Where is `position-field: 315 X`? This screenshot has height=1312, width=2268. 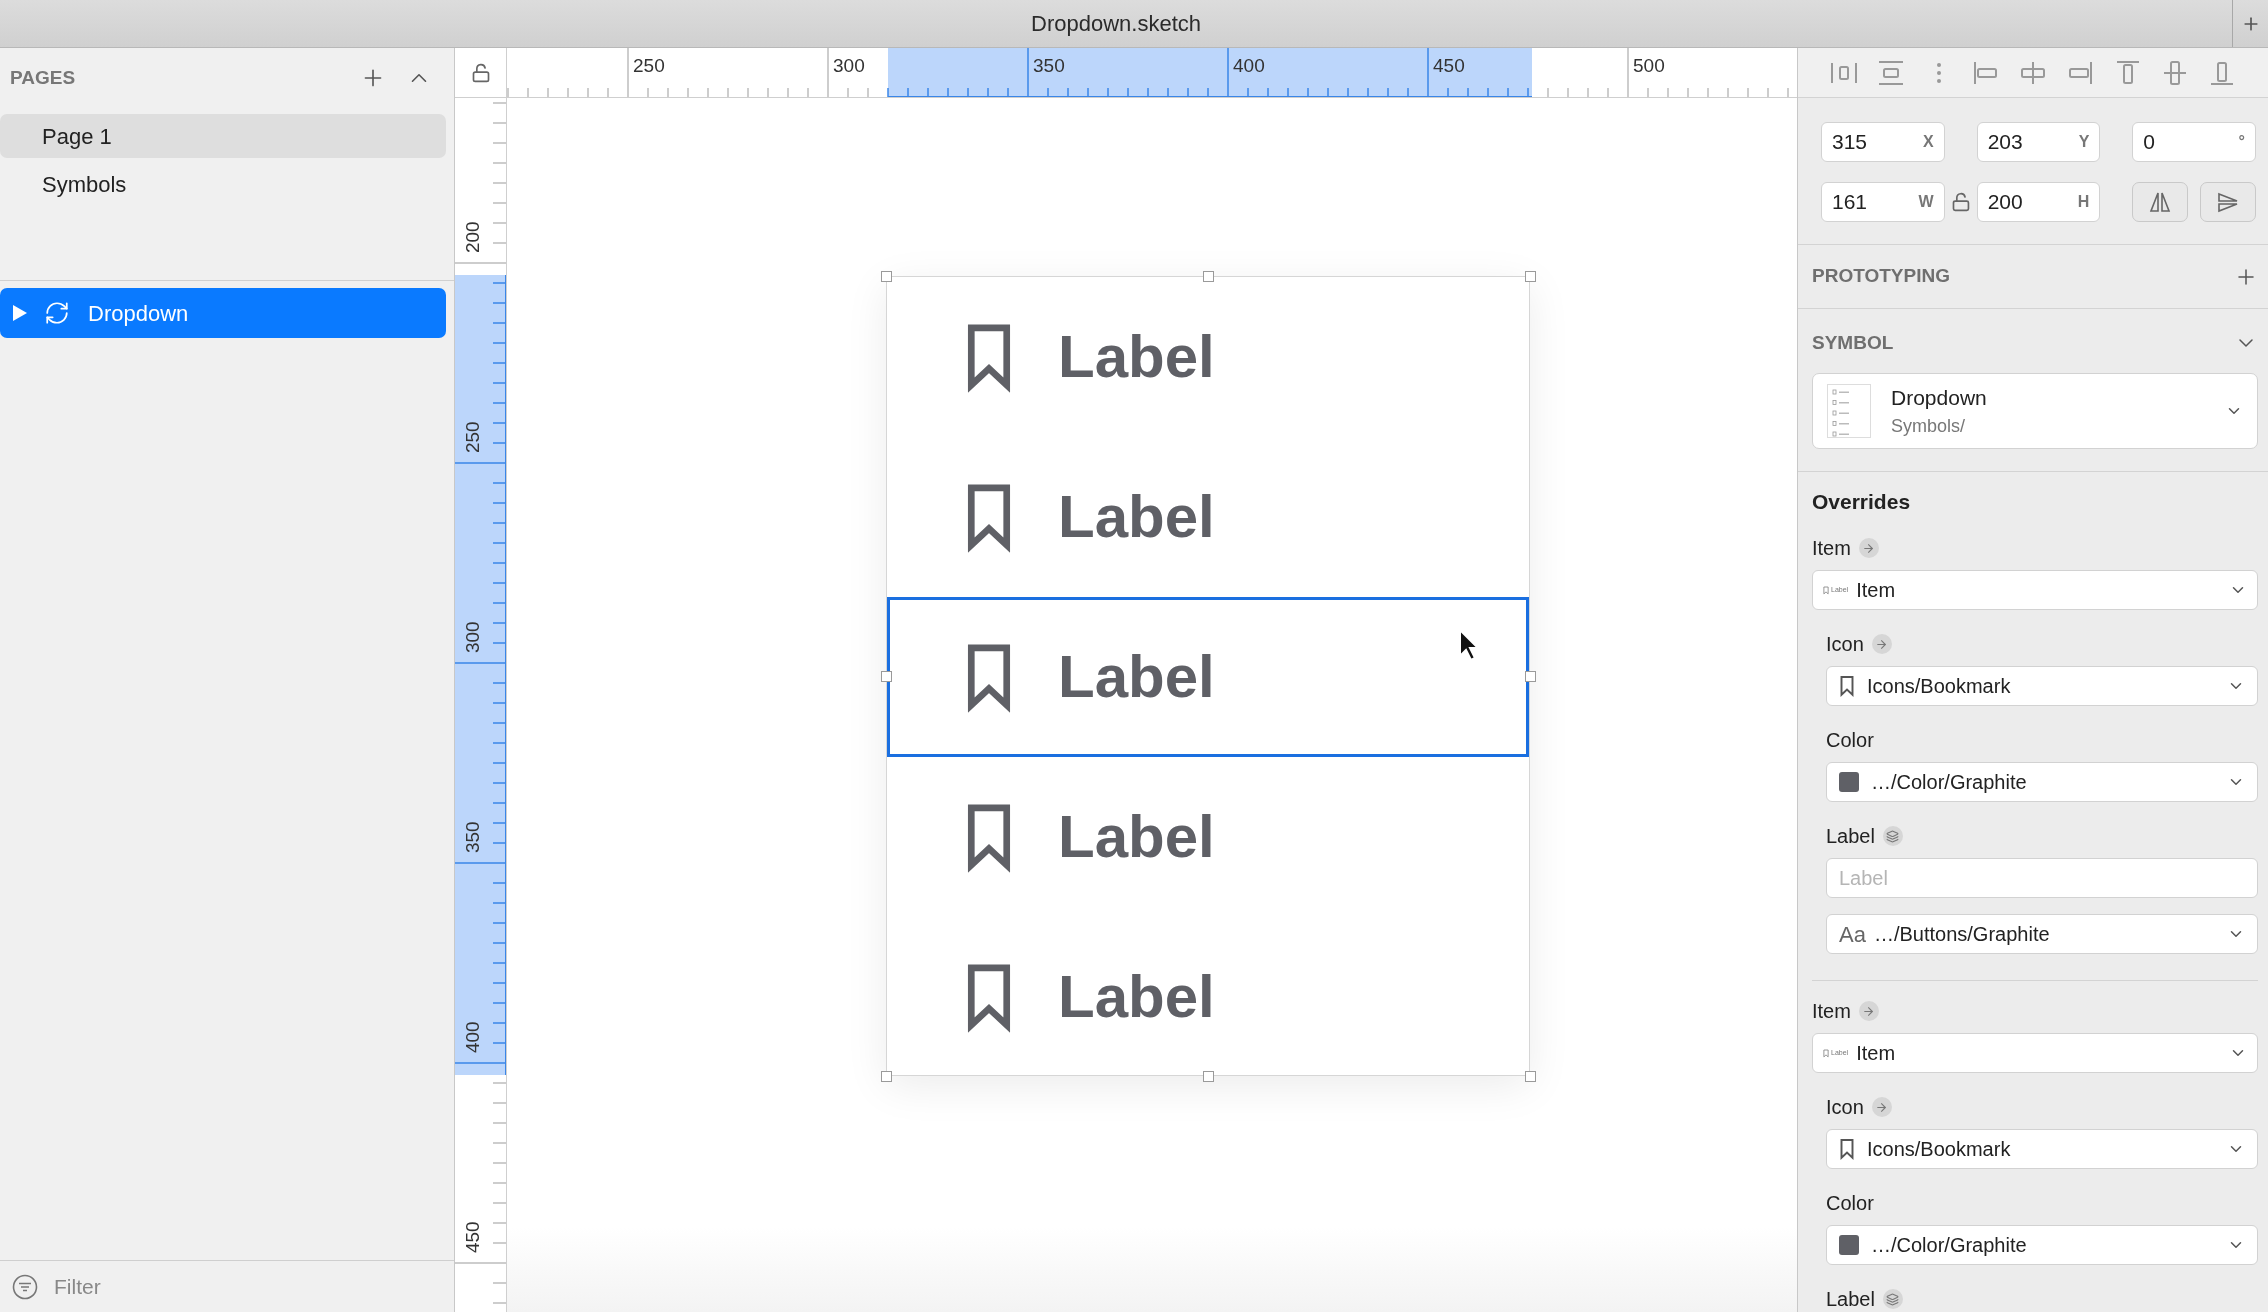
position-field: 315 X is located at coordinates (1883, 142).